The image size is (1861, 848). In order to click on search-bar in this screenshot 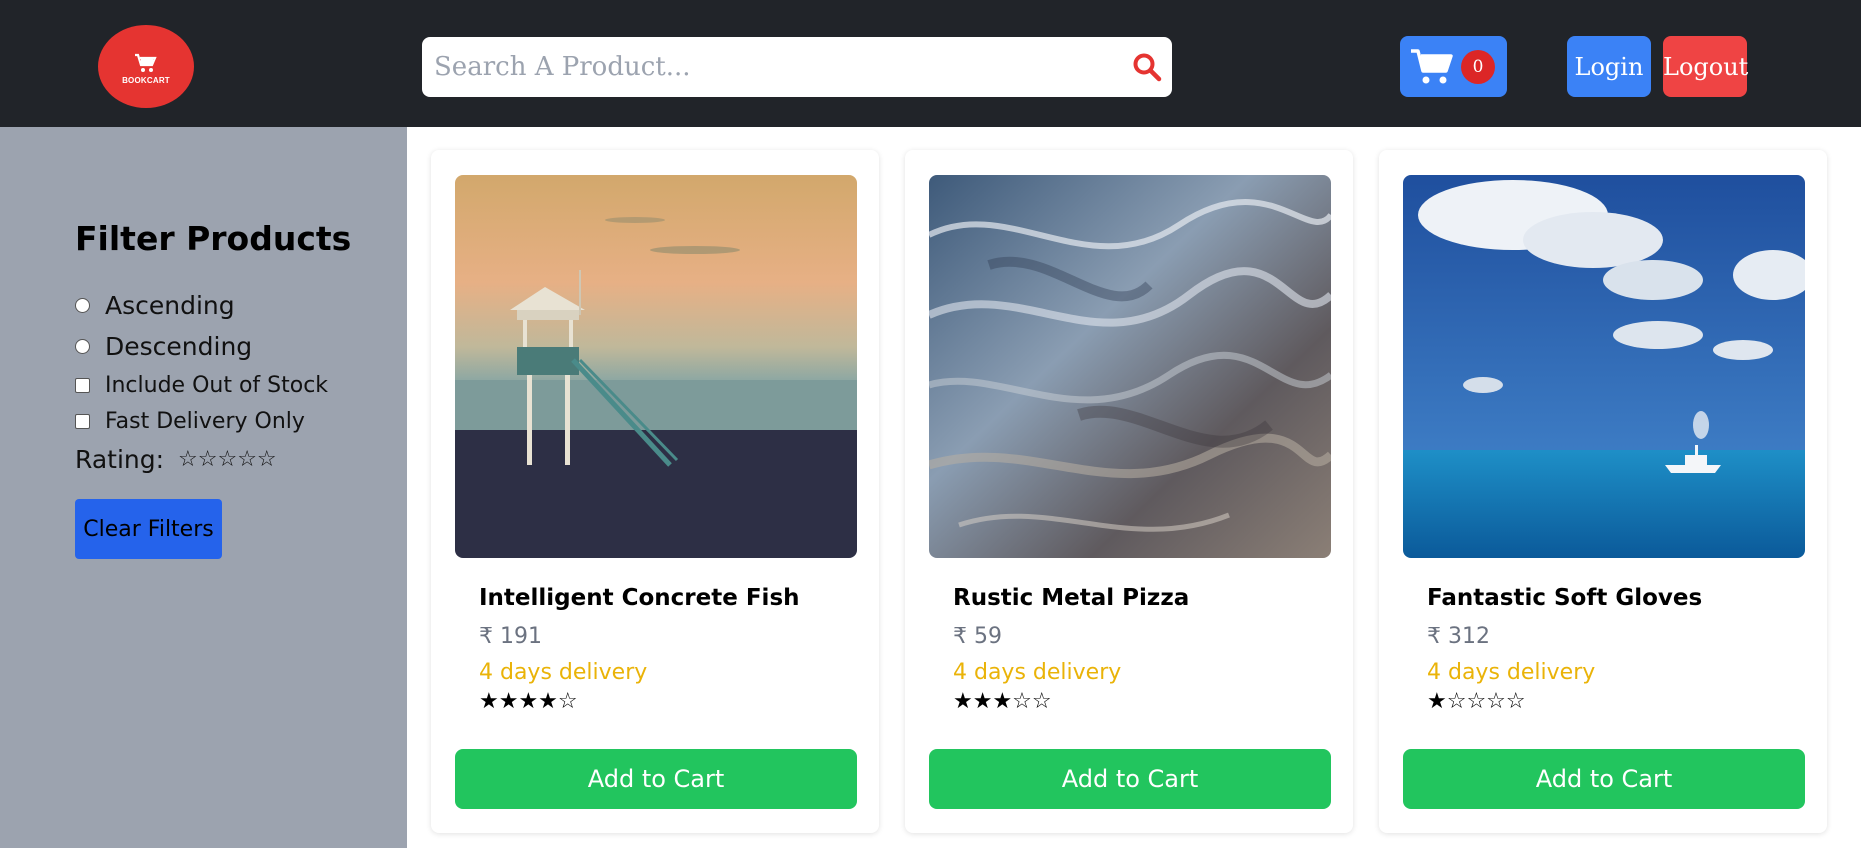, I will do `click(797, 67)`.